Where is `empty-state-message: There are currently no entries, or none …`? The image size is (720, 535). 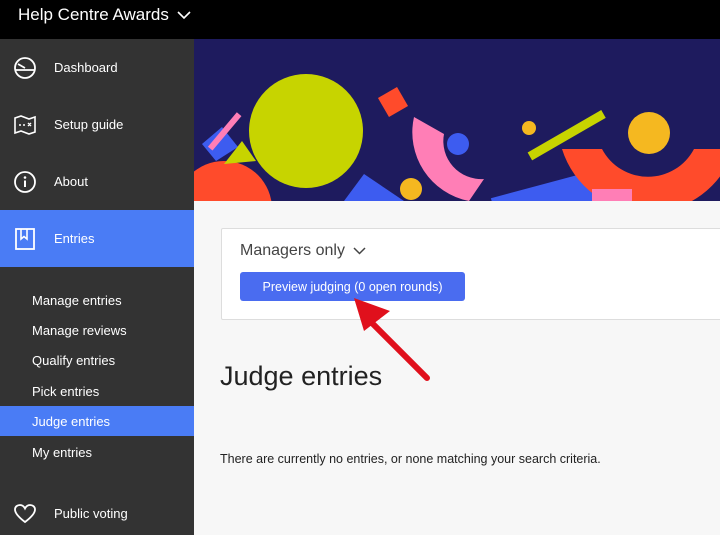
empty-state-message: There are currently no entries, or none … is located at coordinates (410, 459).